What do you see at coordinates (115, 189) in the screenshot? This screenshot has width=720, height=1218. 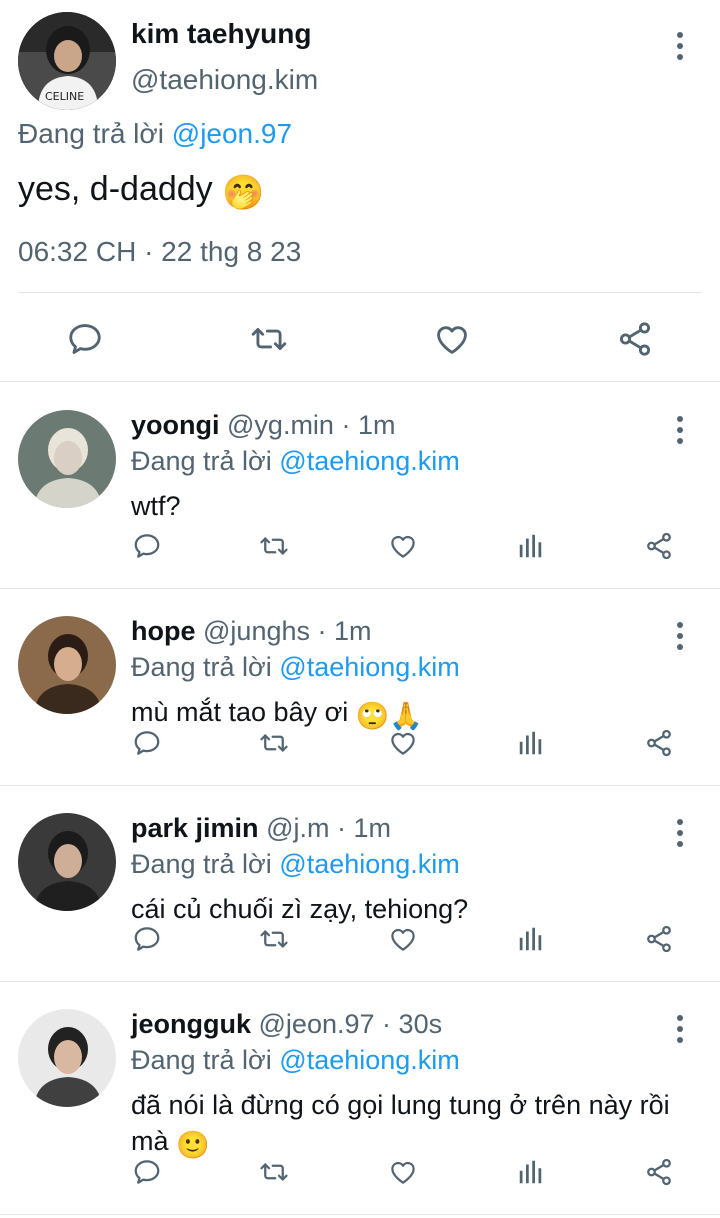 I see `tweet-text-body: yes, d-daddy` at bounding box center [115, 189].